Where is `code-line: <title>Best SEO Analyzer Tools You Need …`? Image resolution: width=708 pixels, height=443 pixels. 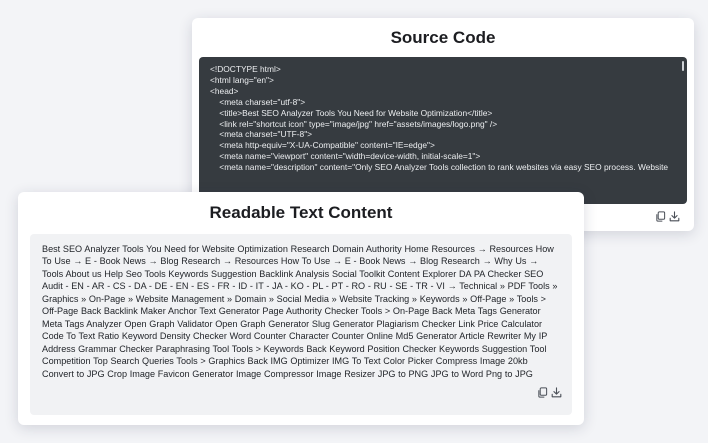 code-line: <title>Best SEO Analyzer Tools You Need … is located at coordinates (351, 112).